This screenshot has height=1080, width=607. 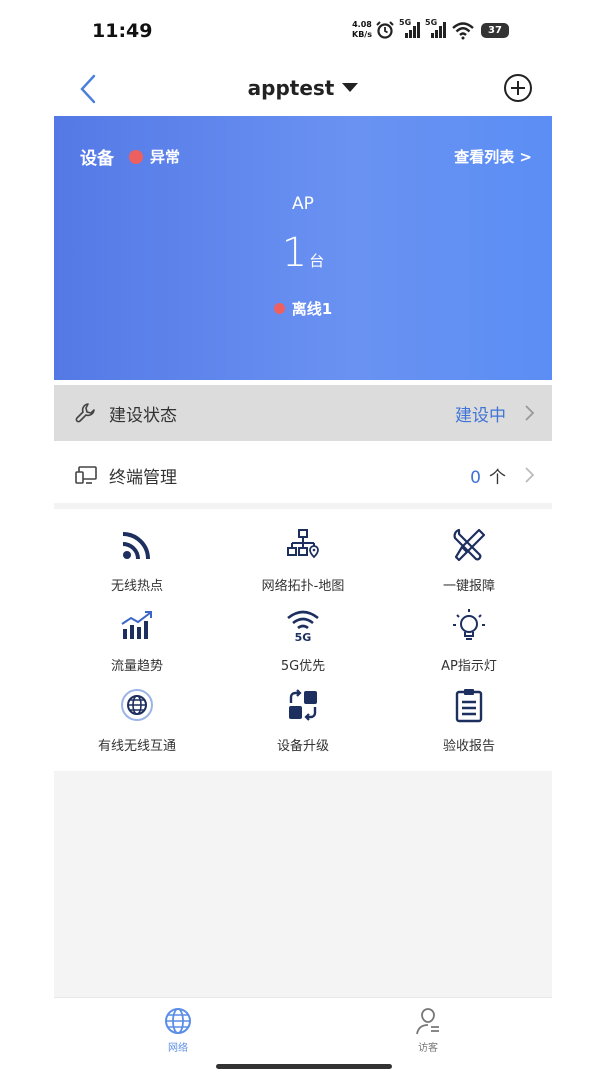 I want to click on terminal-management-label: 终端管理, so click(x=143, y=477).